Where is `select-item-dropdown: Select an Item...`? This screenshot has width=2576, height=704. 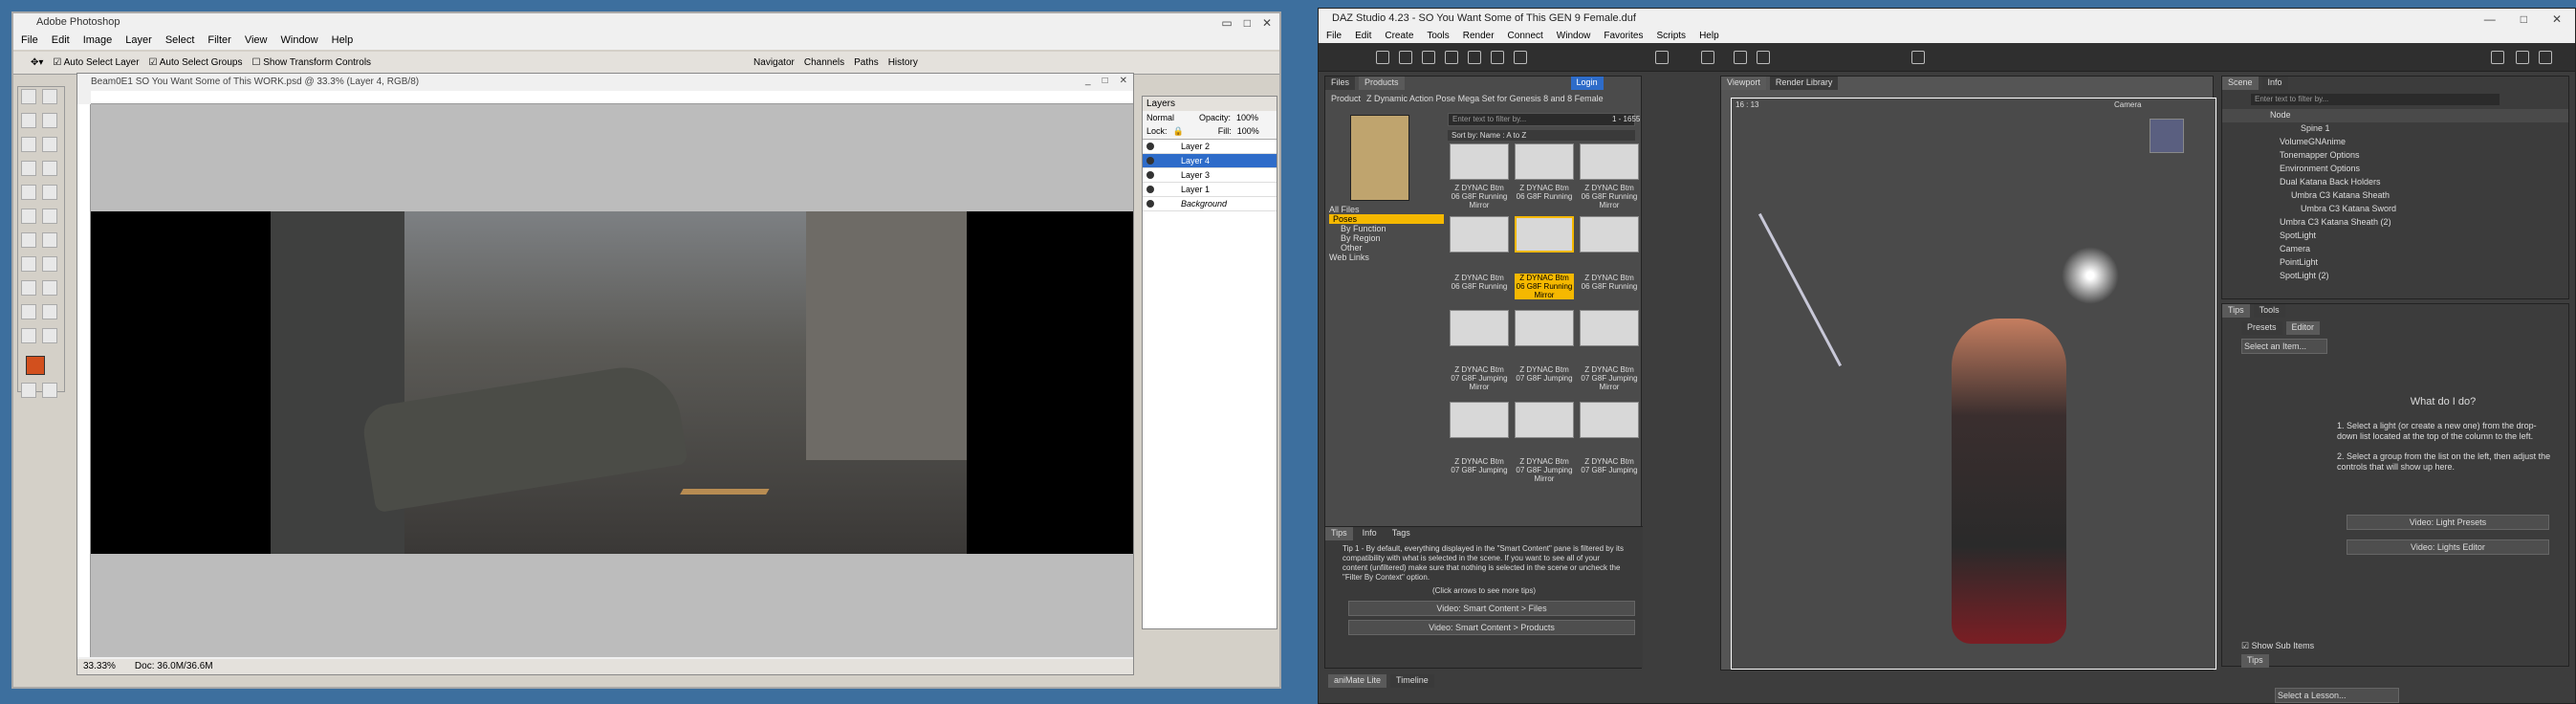 select-item-dropdown: Select an Item... is located at coordinates (2284, 346).